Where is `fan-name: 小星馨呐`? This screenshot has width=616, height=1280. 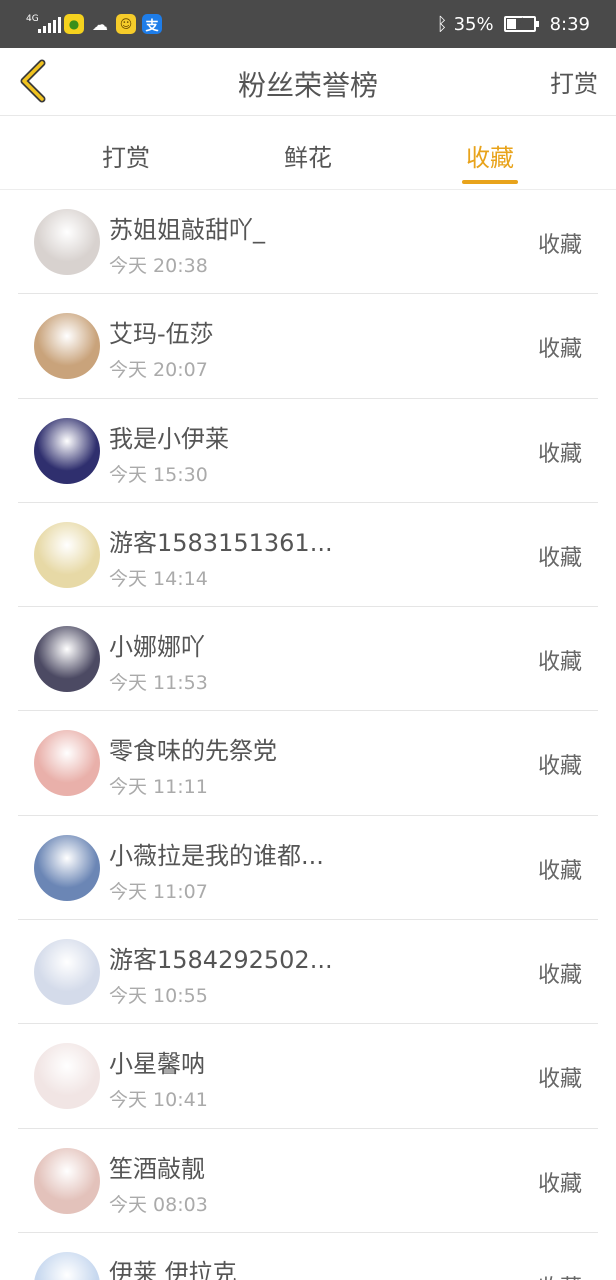
fan-name: 小星馨呐 is located at coordinates (157, 1064).